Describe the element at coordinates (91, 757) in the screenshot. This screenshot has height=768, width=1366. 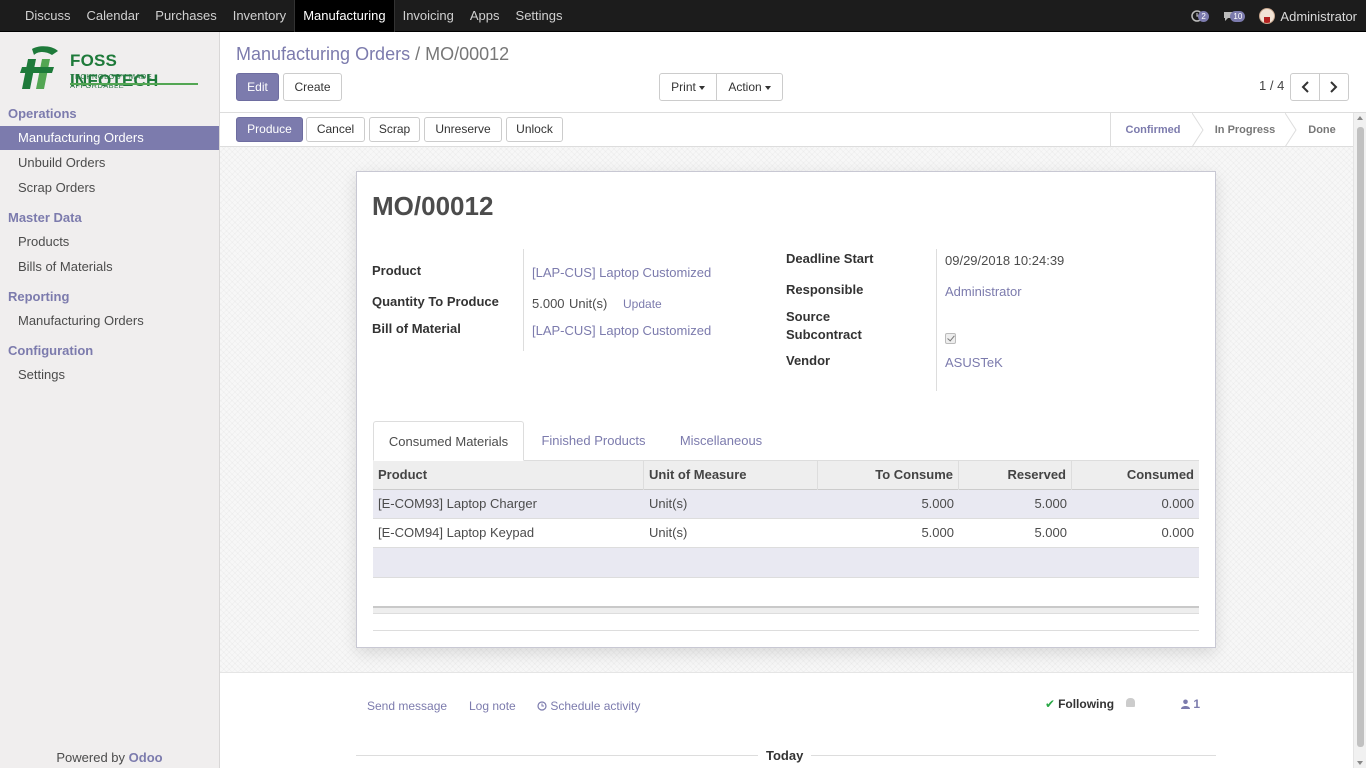
I see `powered-by-text: Powered by` at that location.